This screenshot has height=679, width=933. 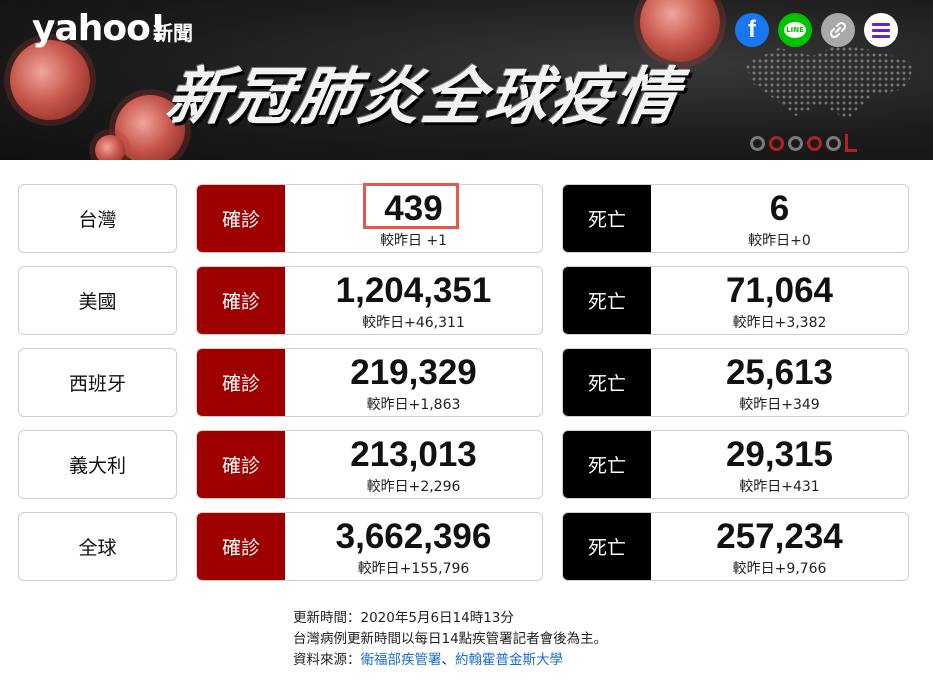 I want to click on stats-row: 台灣 確診 439 較昨日 +1 死亡 6 較昨日+0, so click(x=464, y=218).